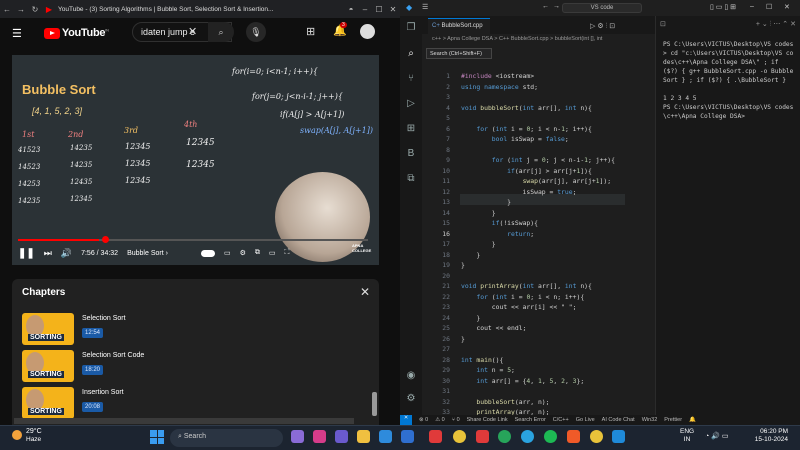  What do you see at coordinates (257, 253) in the screenshot?
I see `miniplayer-icon: ⧉` at bounding box center [257, 253].